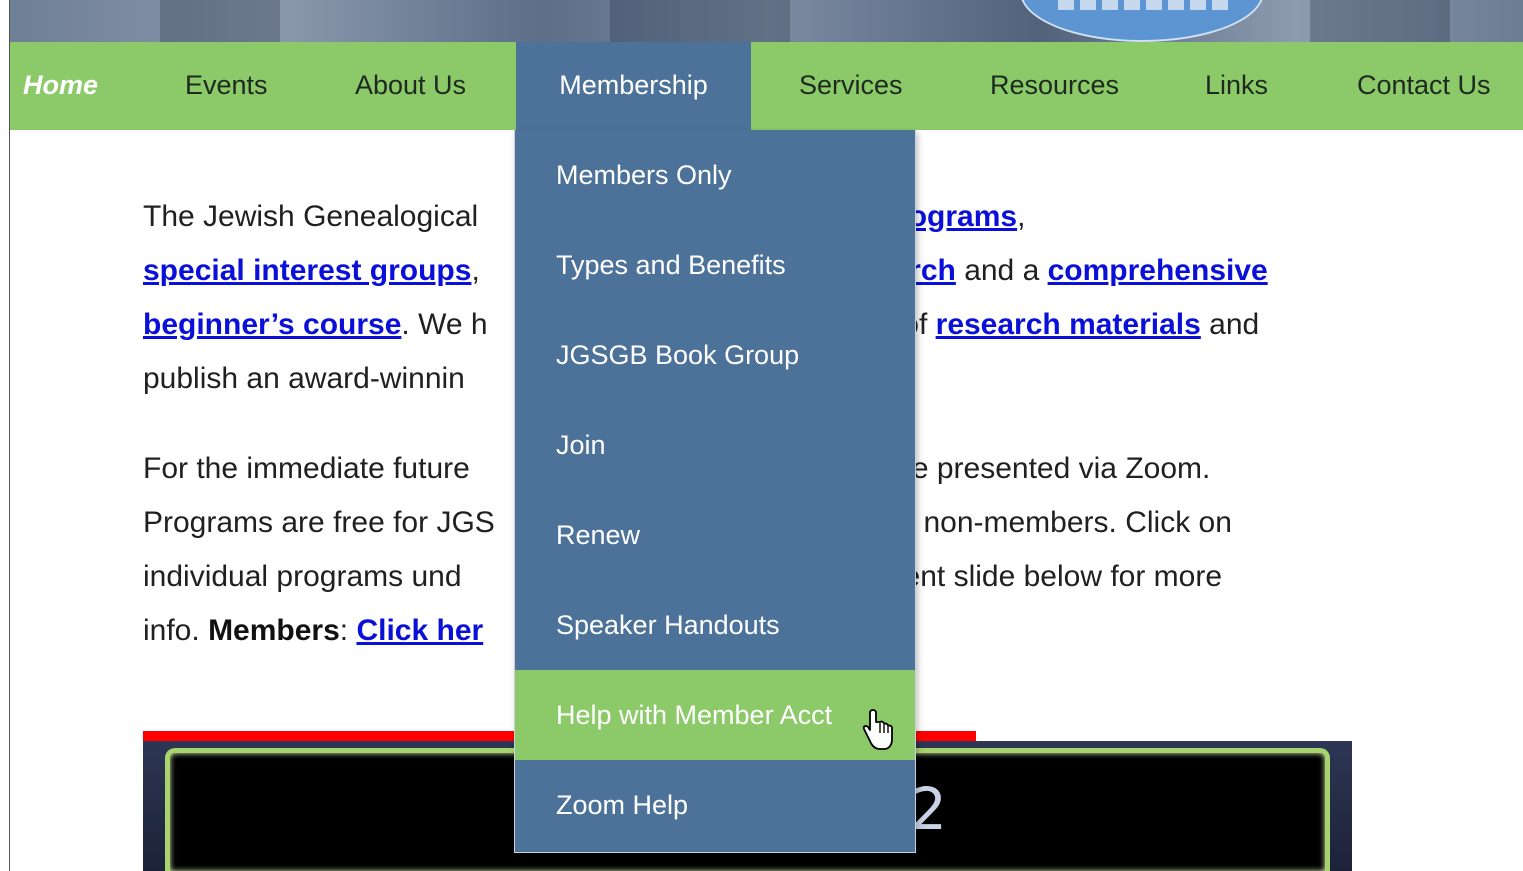 The height and width of the screenshot is (871, 1523). What do you see at coordinates (1002, 270) in the screenshot?
I see `text: and a` at bounding box center [1002, 270].